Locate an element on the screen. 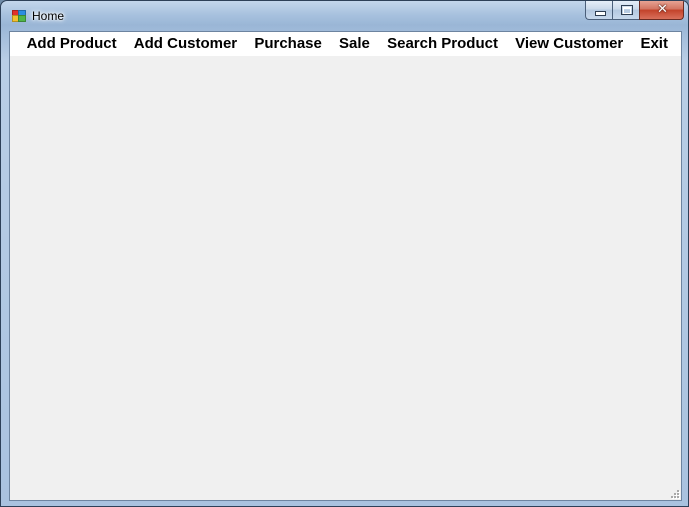 The width and height of the screenshot is (689, 507). close-icon: ✕ is located at coordinates (662, 9).